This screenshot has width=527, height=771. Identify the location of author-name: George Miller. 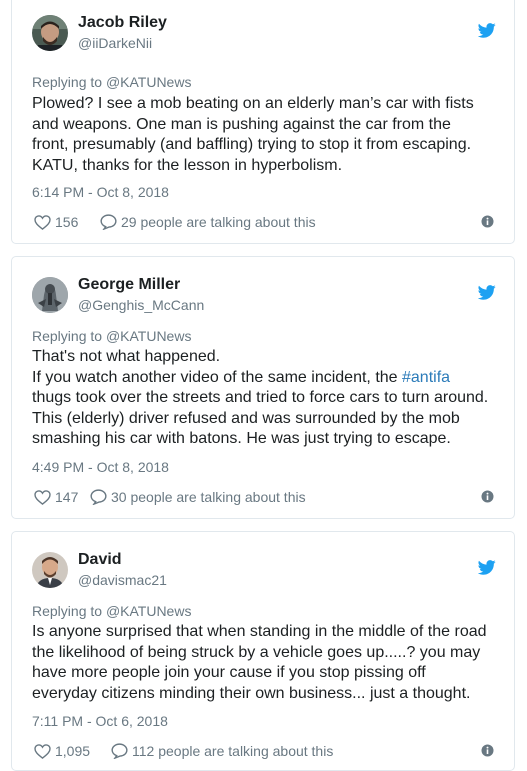
(129, 285).